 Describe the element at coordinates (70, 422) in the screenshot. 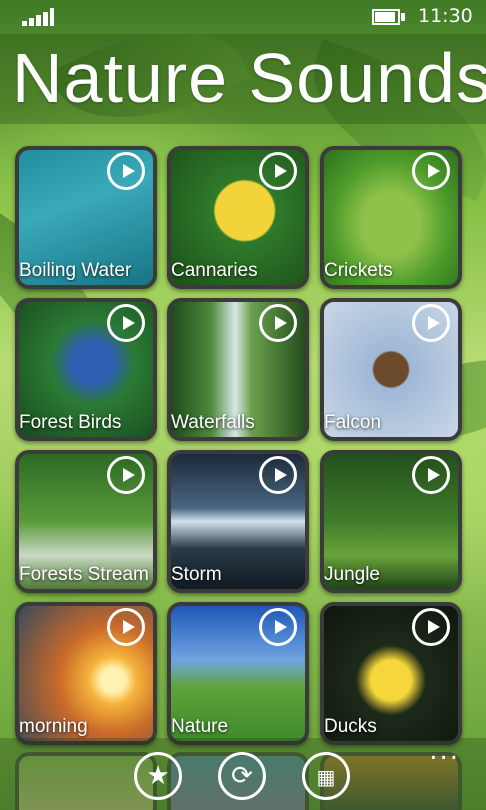

I see `sound-label: Forest Birds` at that location.